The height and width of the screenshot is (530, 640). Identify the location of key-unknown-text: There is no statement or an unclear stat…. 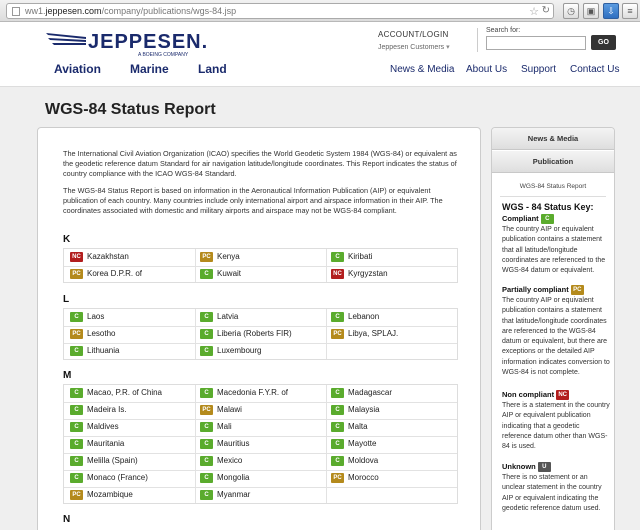
(552, 493).